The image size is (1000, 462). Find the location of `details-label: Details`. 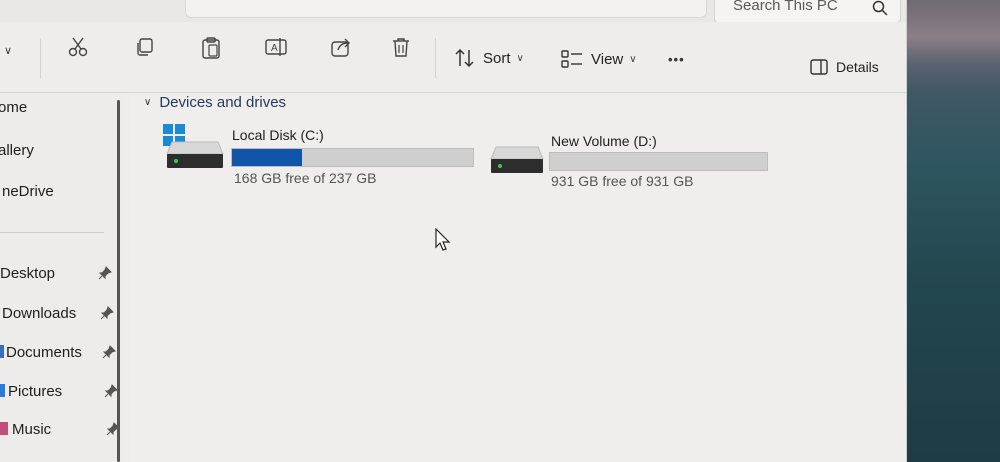

details-label: Details is located at coordinates (857, 67).